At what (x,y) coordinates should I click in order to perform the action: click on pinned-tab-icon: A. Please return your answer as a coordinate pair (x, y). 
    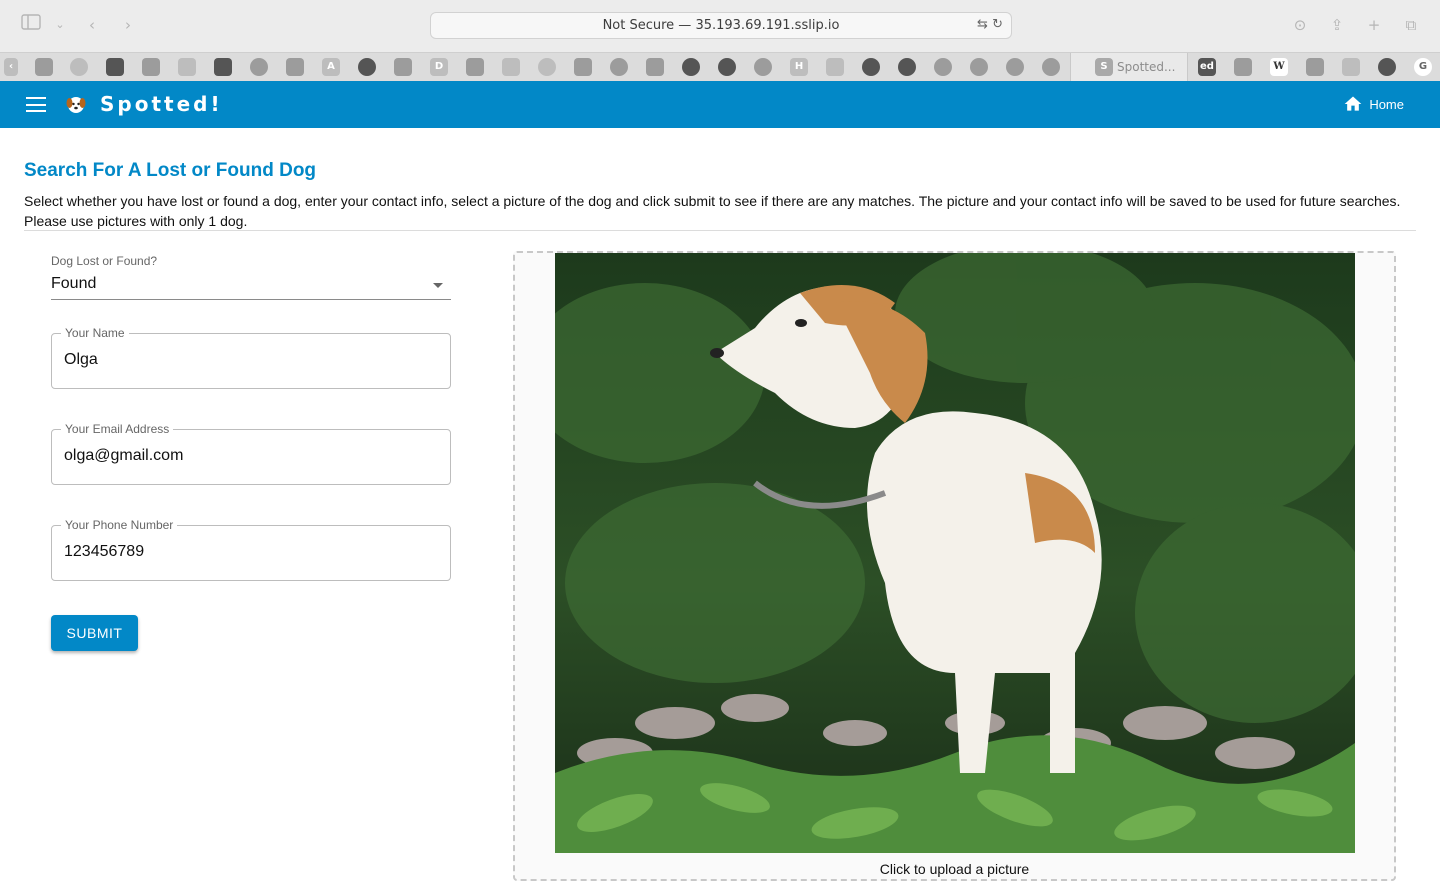
    Looking at the image, I should click on (331, 67).